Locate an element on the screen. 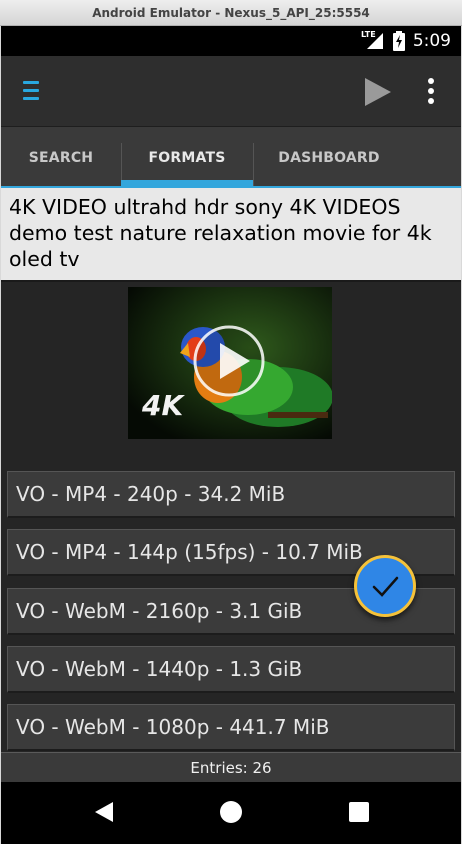  play-icon is located at coordinates (378, 92).